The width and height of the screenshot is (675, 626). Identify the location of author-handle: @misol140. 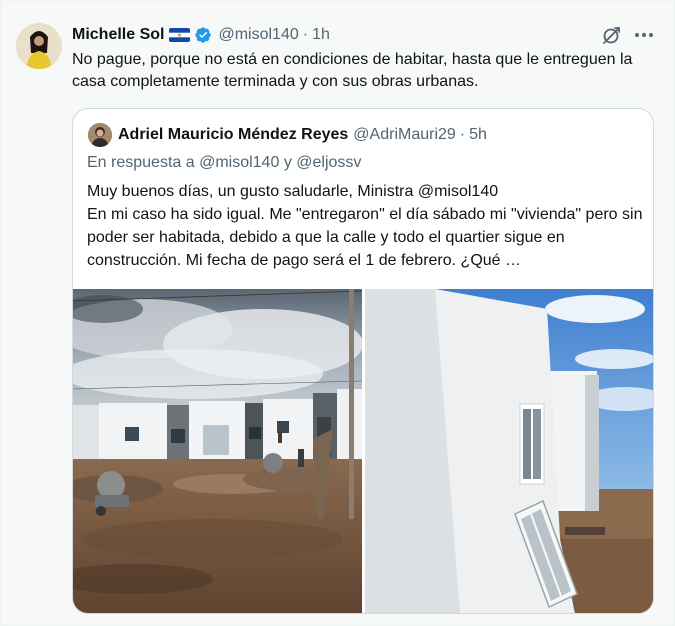
(258, 35).